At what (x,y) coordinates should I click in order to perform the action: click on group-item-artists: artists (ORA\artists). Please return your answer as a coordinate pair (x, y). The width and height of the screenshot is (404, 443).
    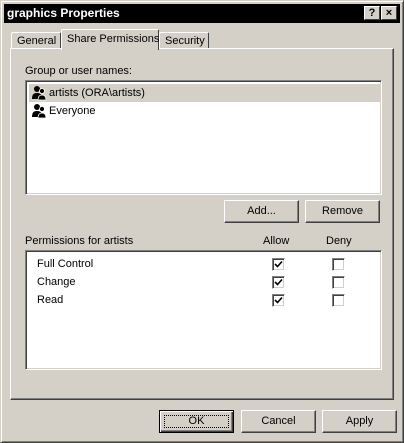
    Looking at the image, I should click on (204, 93).